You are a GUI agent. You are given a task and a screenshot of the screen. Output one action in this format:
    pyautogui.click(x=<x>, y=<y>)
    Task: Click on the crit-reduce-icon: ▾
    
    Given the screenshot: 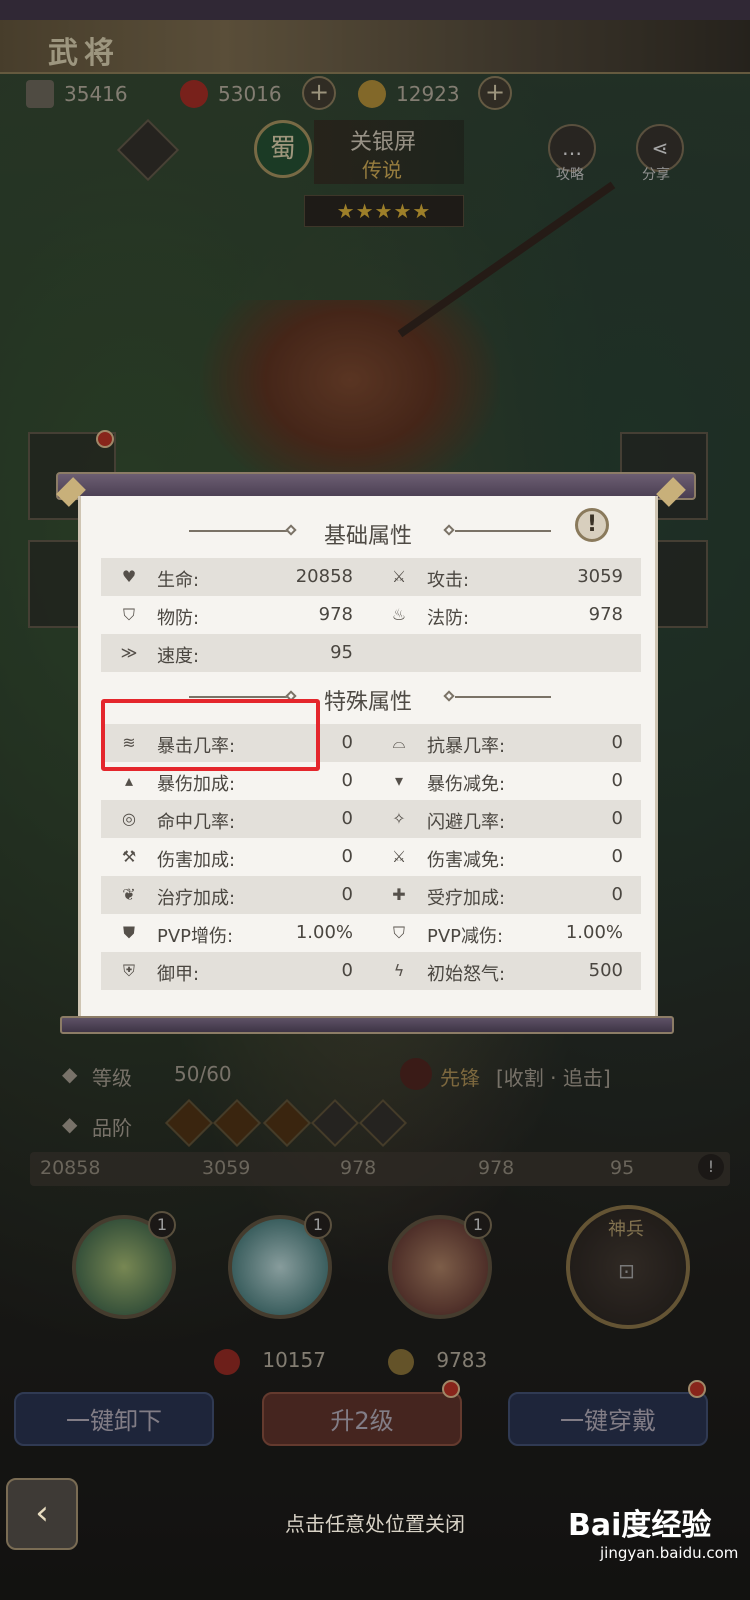 What is the action you would take?
    pyautogui.click(x=399, y=780)
    